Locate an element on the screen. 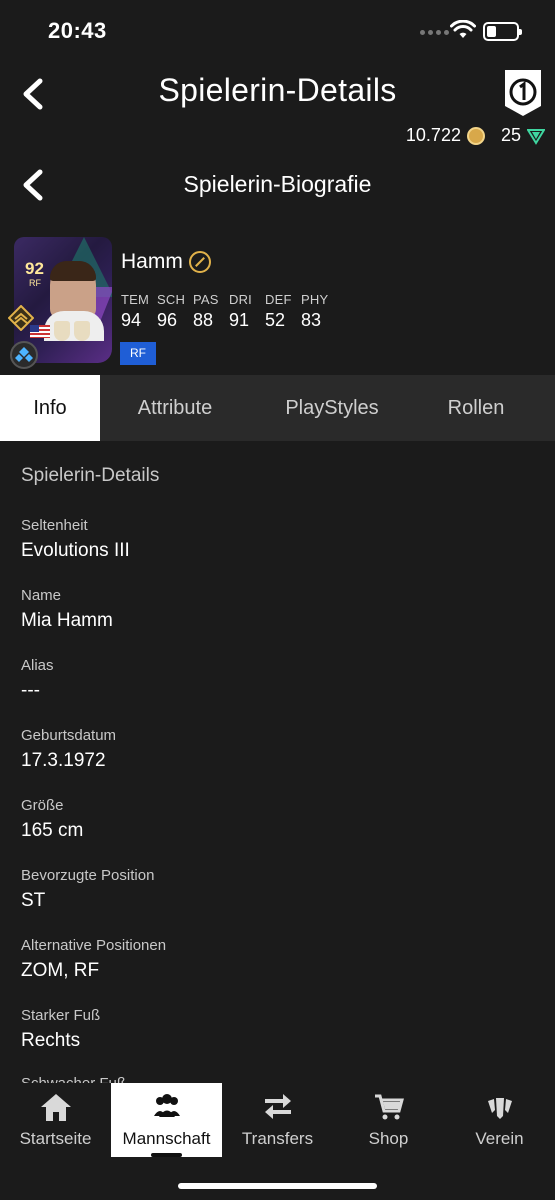 This screenshot has height=1200, width=555. points-value: 25 is located at coordinates (510, 135).